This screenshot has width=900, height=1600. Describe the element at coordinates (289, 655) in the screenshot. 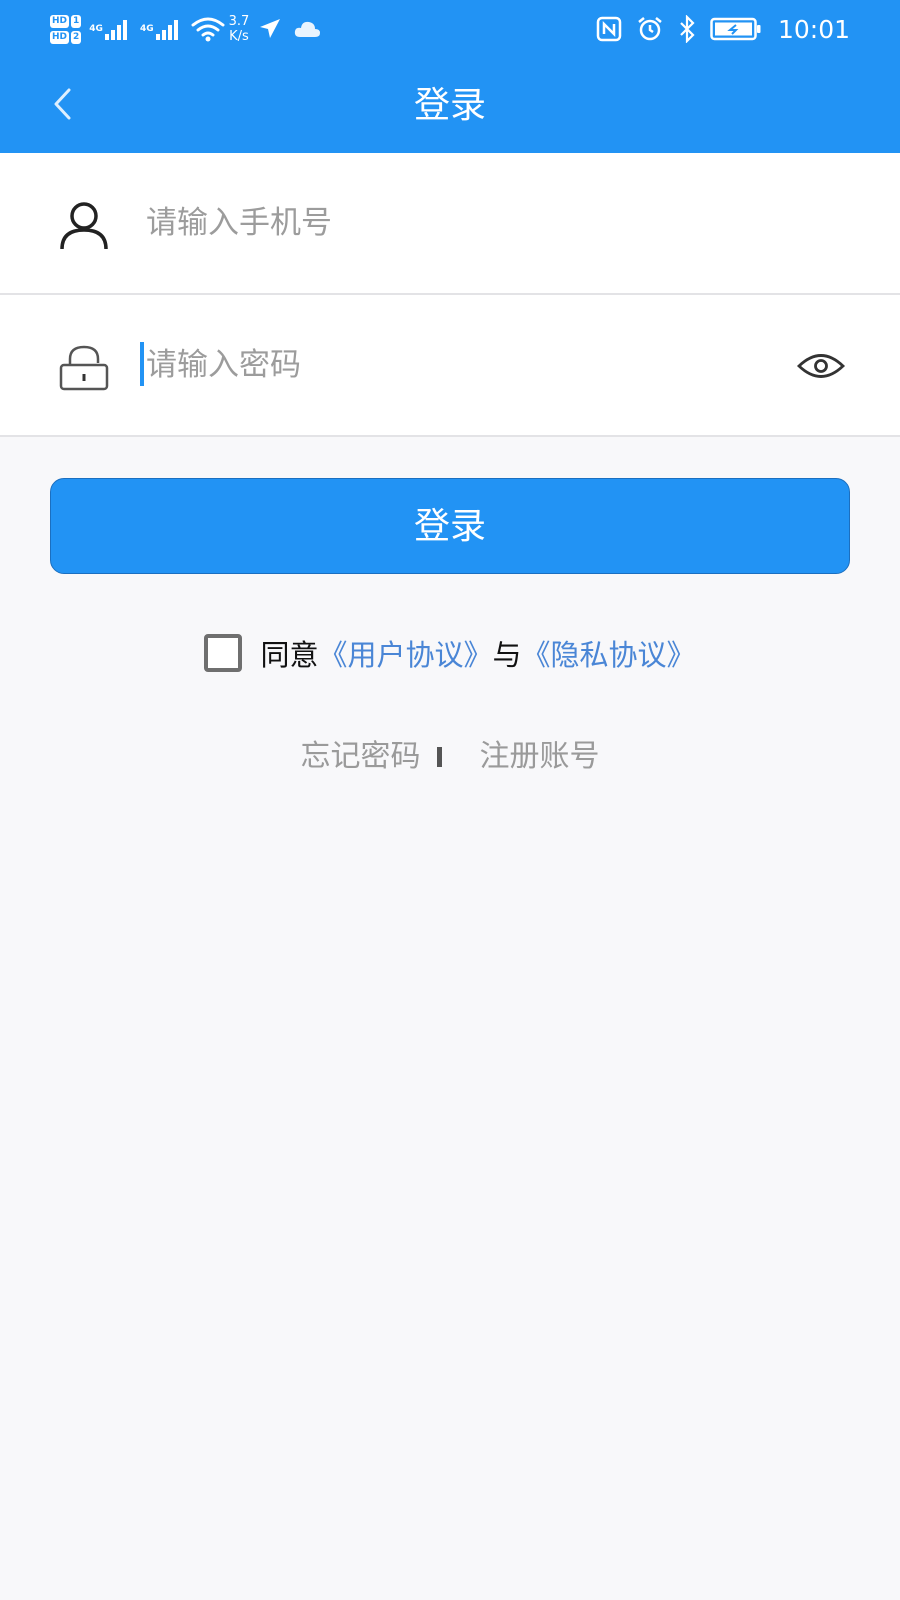

I see `agreement-prefix: 同意` at that location.